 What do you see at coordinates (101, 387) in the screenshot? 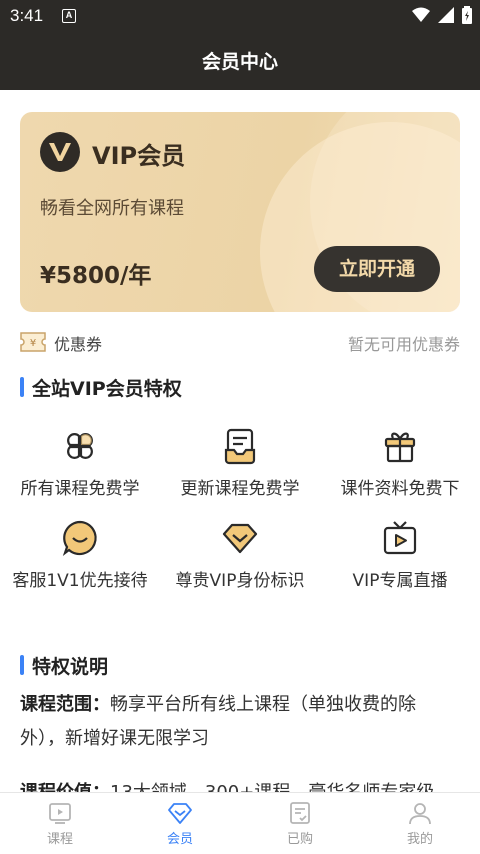
I see `privileges-title: 全站VIP会员特权` at bounding box center [101, 387].